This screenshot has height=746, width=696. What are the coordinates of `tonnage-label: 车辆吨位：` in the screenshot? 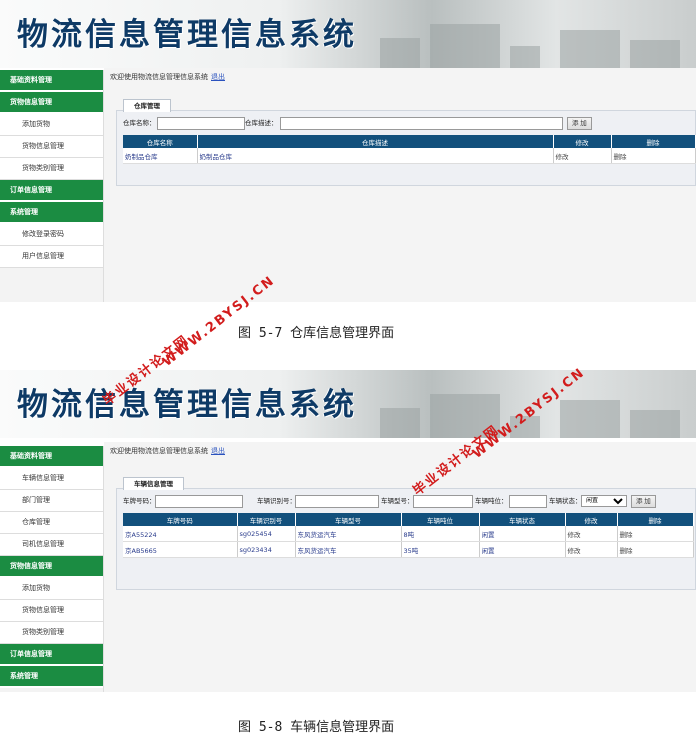 It's located at (491, 501).